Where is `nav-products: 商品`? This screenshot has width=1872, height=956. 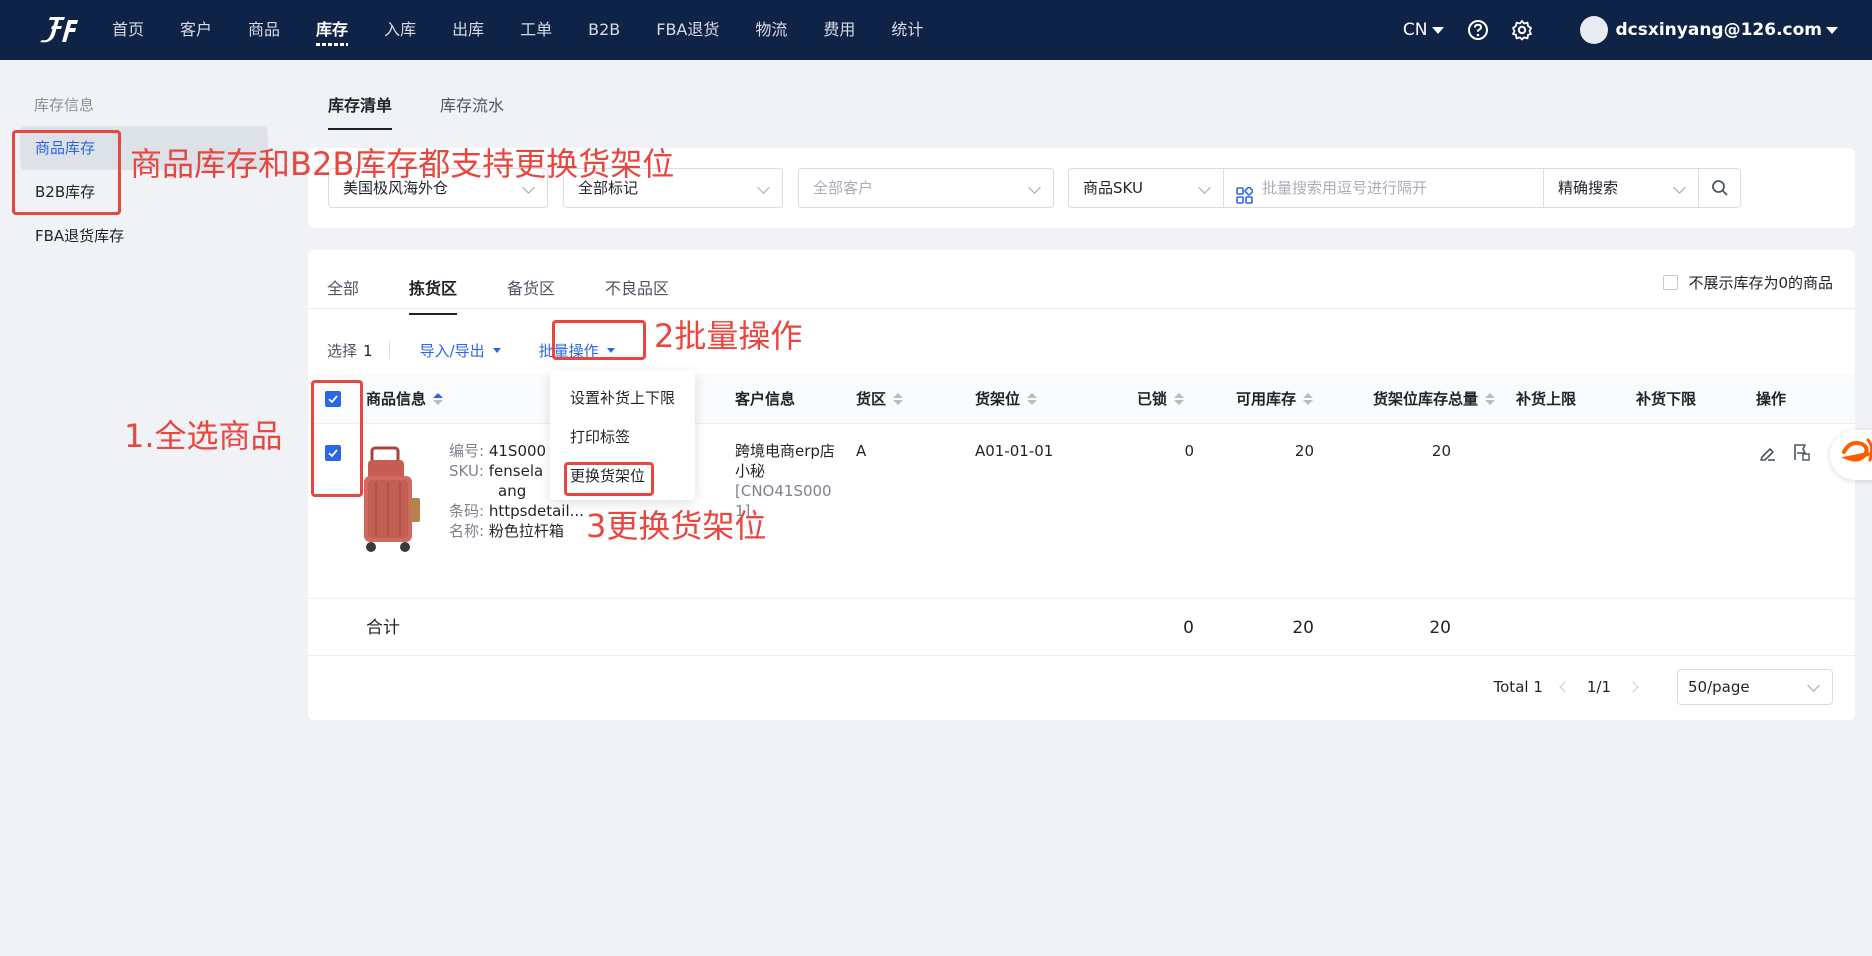 nav-products: 商品 is located at coordinates (264, 30).